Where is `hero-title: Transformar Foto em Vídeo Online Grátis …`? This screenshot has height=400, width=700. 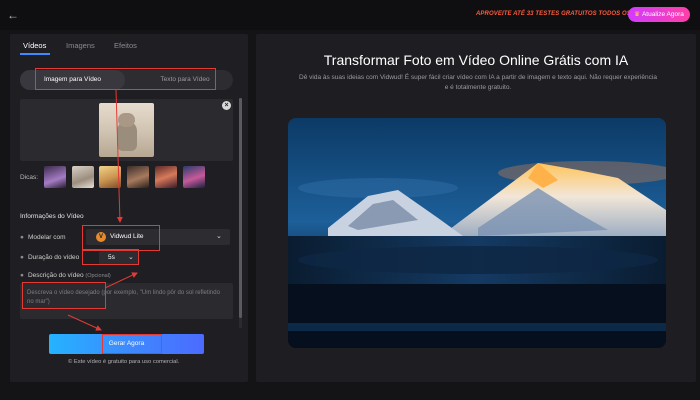
hero-title: Transformar Foto em Vídeo Online Grátis … is located at coordinates (476, 60).